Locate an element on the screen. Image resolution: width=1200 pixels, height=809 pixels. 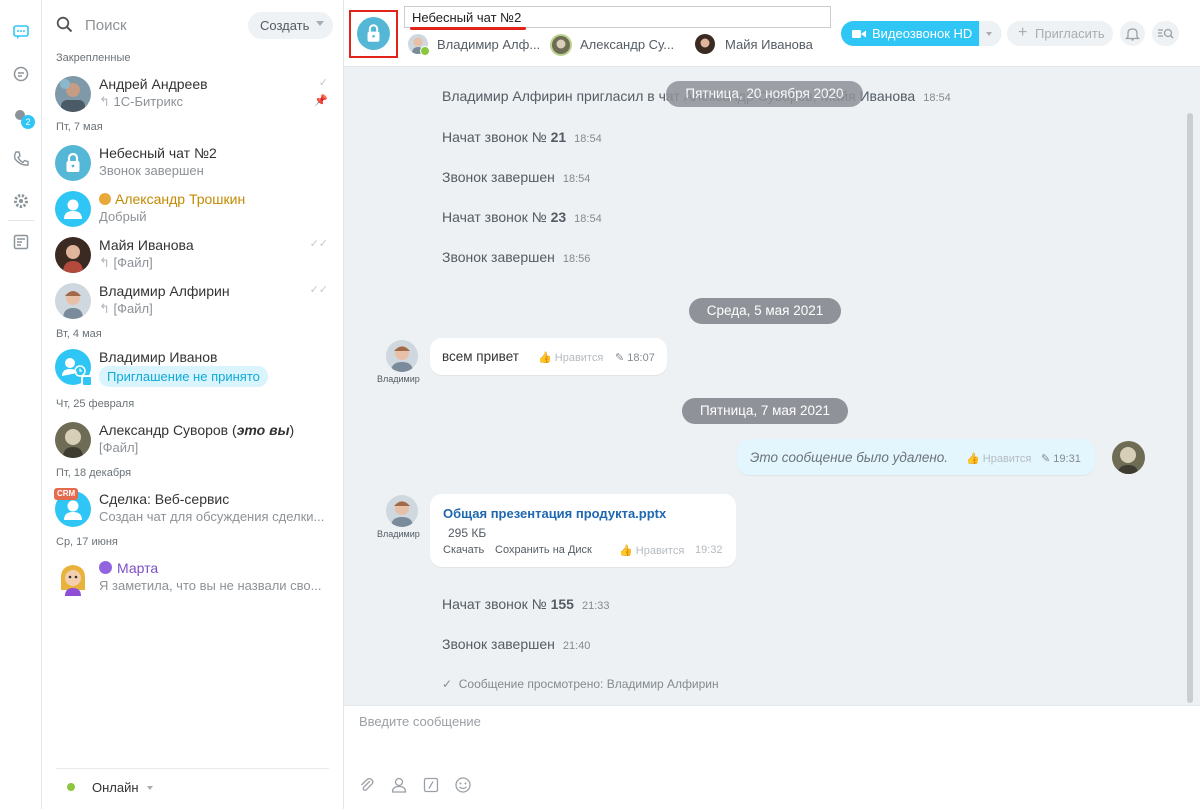
section-date: Чт, 25 февраля is located at coordinates (95, 404).